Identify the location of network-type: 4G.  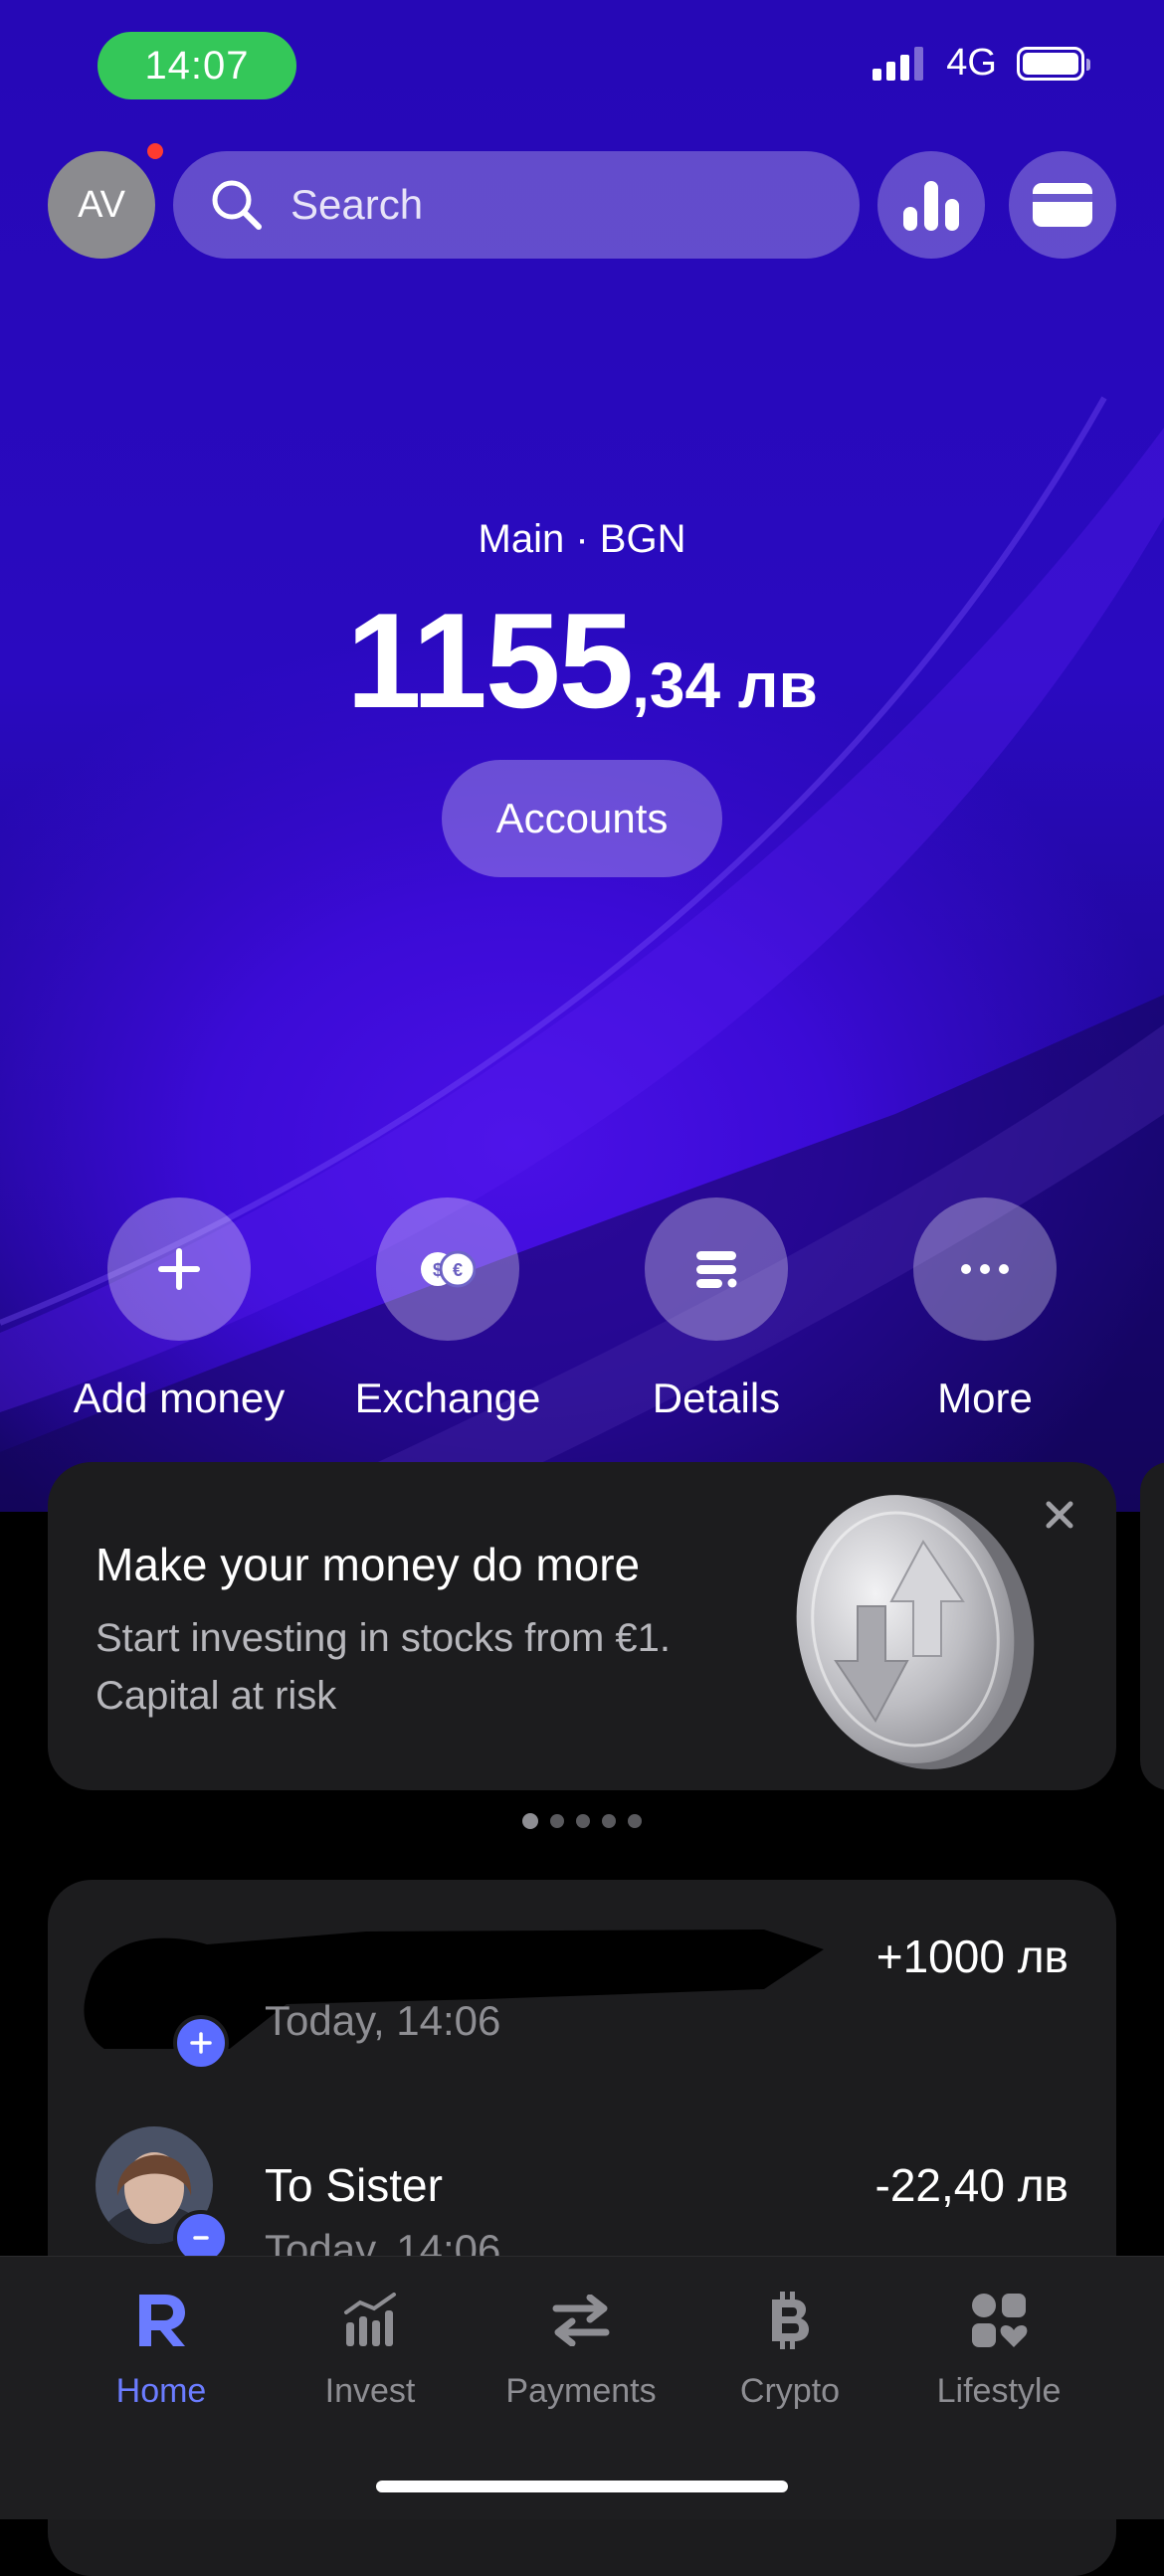
(971, 63).